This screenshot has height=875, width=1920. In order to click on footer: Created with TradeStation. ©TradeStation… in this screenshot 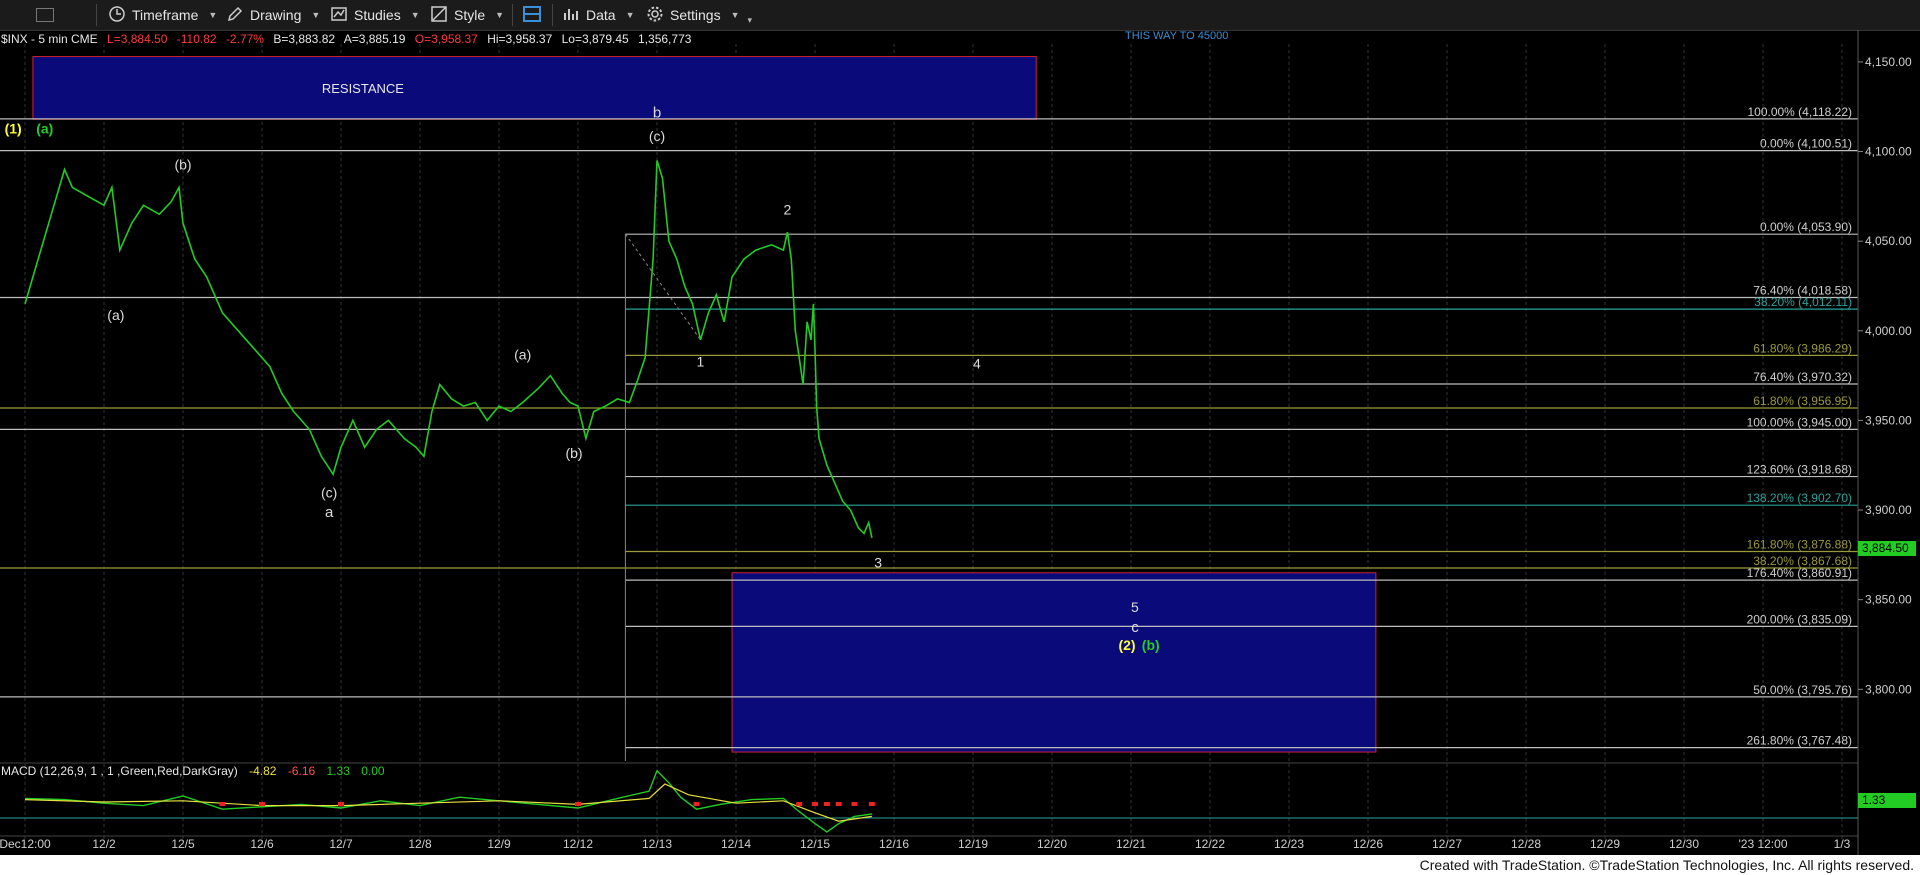, I will do `click(960, 865)`.